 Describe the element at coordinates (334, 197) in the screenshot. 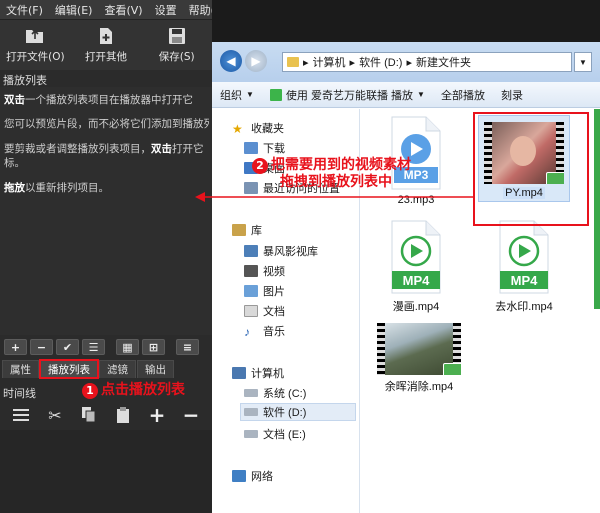

I see `drag-arrow` at that location.